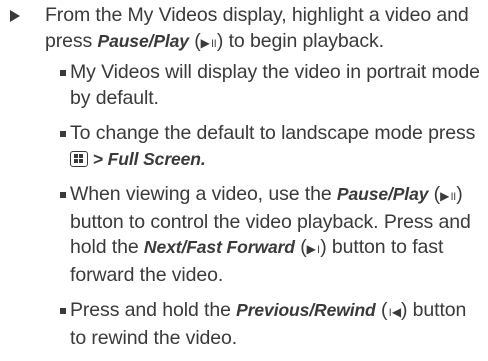 The height and width of the screenshot is (361, 488). What do you see at coordinates (300, 41) in the screenshot?
I see `step-text-part: ) to begin playback.` at bounding box center [300, 41].